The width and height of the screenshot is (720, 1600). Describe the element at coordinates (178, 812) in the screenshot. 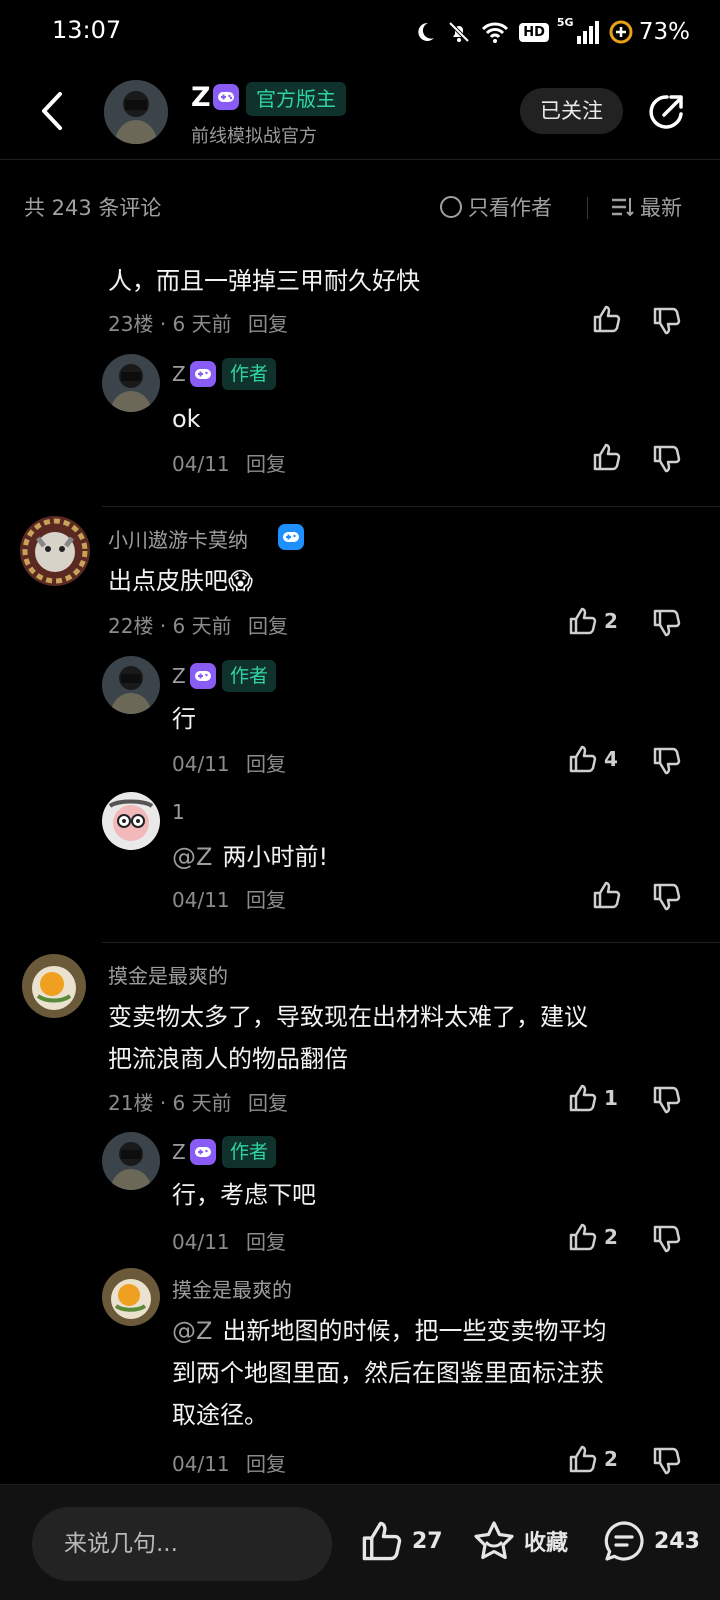

I see `reply-username: 1` at that location.